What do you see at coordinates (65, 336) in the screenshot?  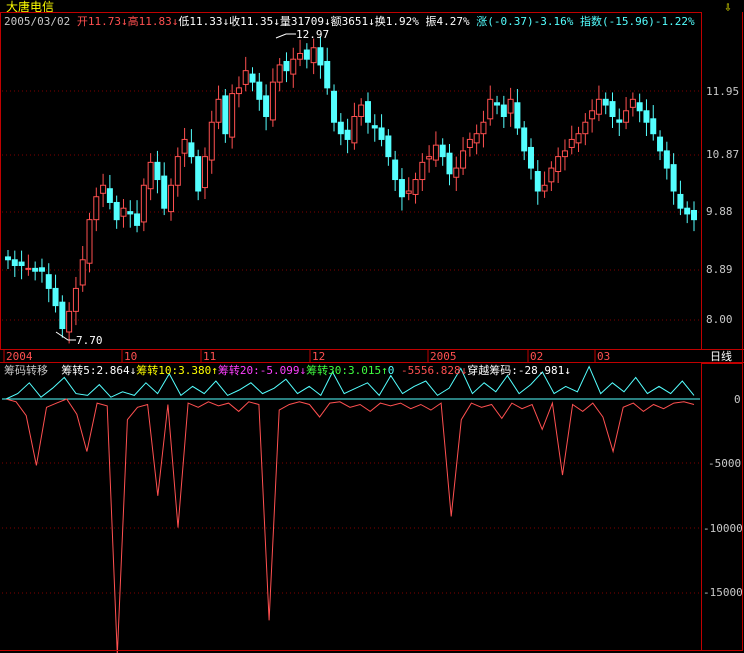 I see `min-price-leader` at bounding box center [65, 336].